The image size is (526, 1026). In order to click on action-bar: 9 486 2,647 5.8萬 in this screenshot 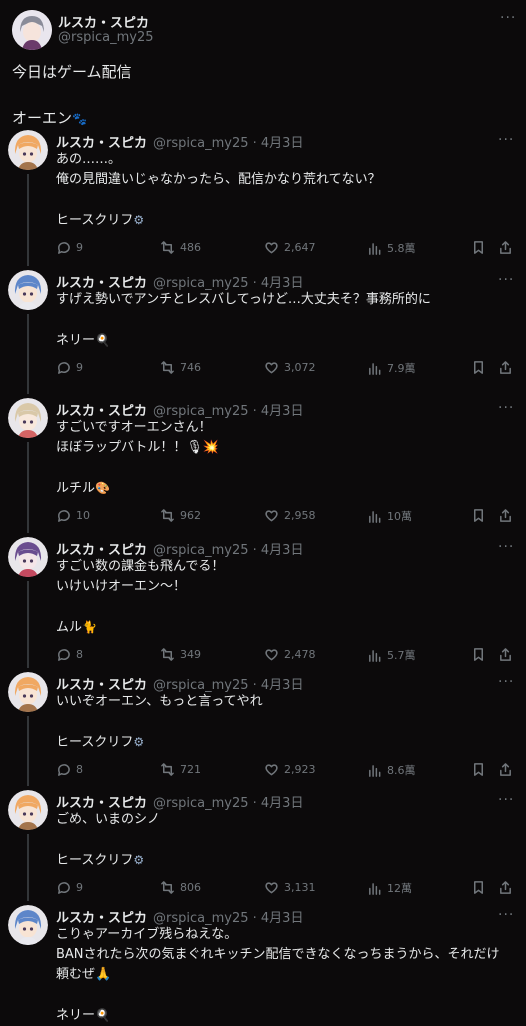, I will do `click(286, 249)`.